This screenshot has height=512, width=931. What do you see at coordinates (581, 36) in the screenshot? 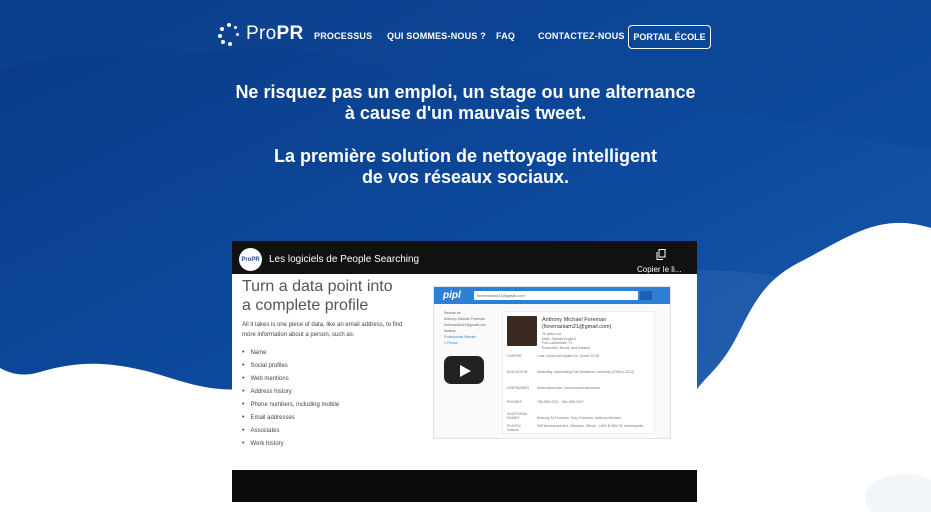
I see `nav-link-contact: CONTACTEZ-NOUS` at bounding box center [581, 36].